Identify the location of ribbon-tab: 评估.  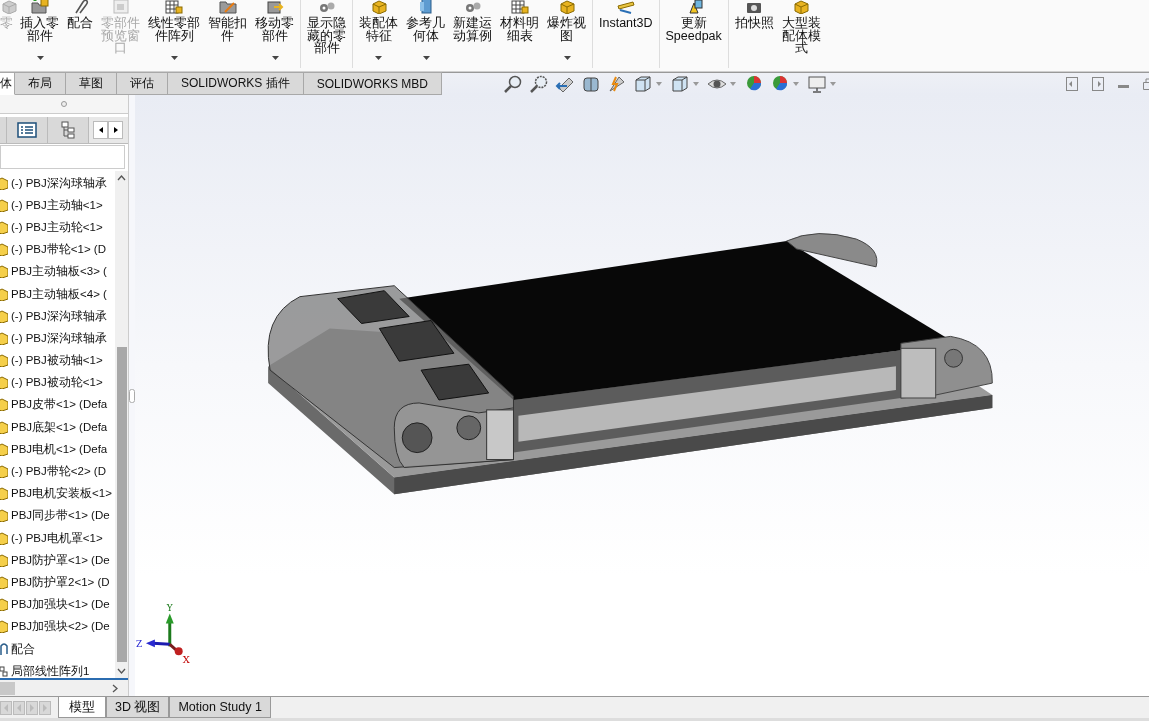
(142, 83).